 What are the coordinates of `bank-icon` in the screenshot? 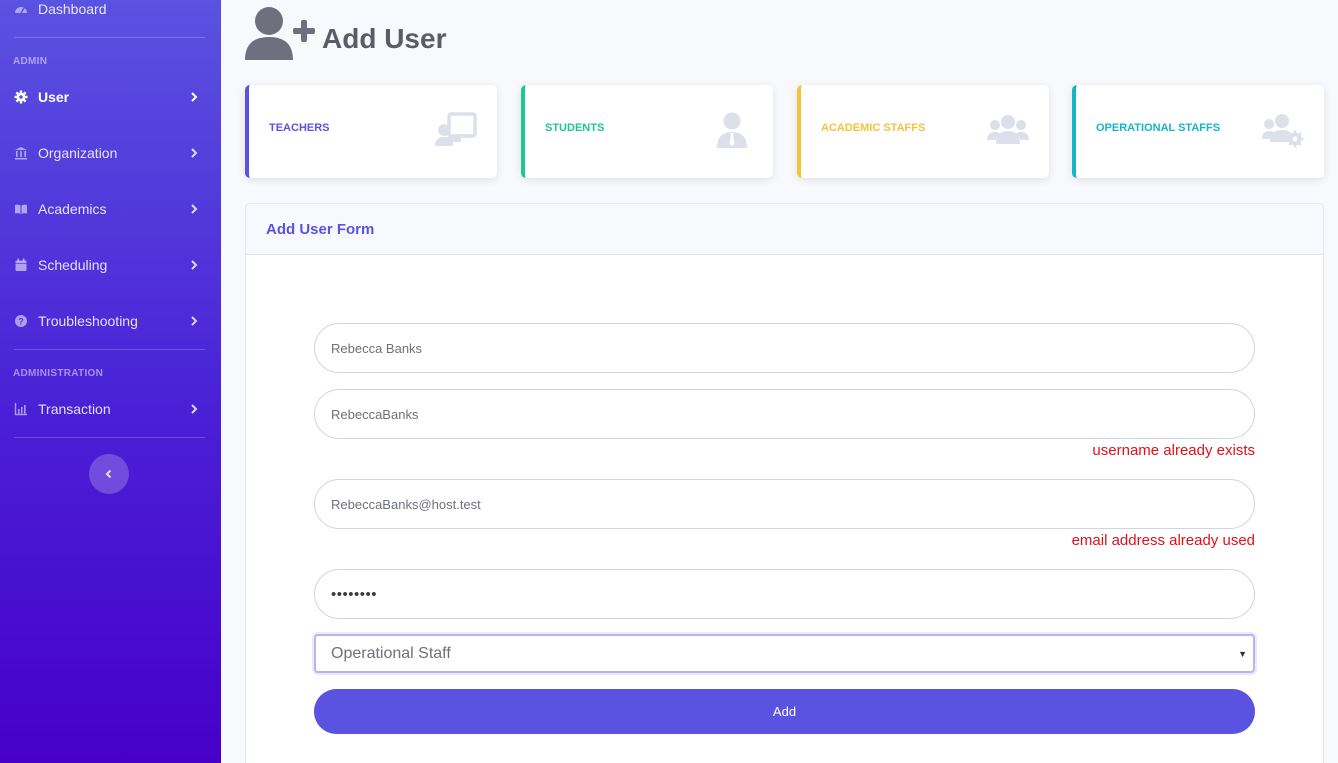 It's located at (21, 153).